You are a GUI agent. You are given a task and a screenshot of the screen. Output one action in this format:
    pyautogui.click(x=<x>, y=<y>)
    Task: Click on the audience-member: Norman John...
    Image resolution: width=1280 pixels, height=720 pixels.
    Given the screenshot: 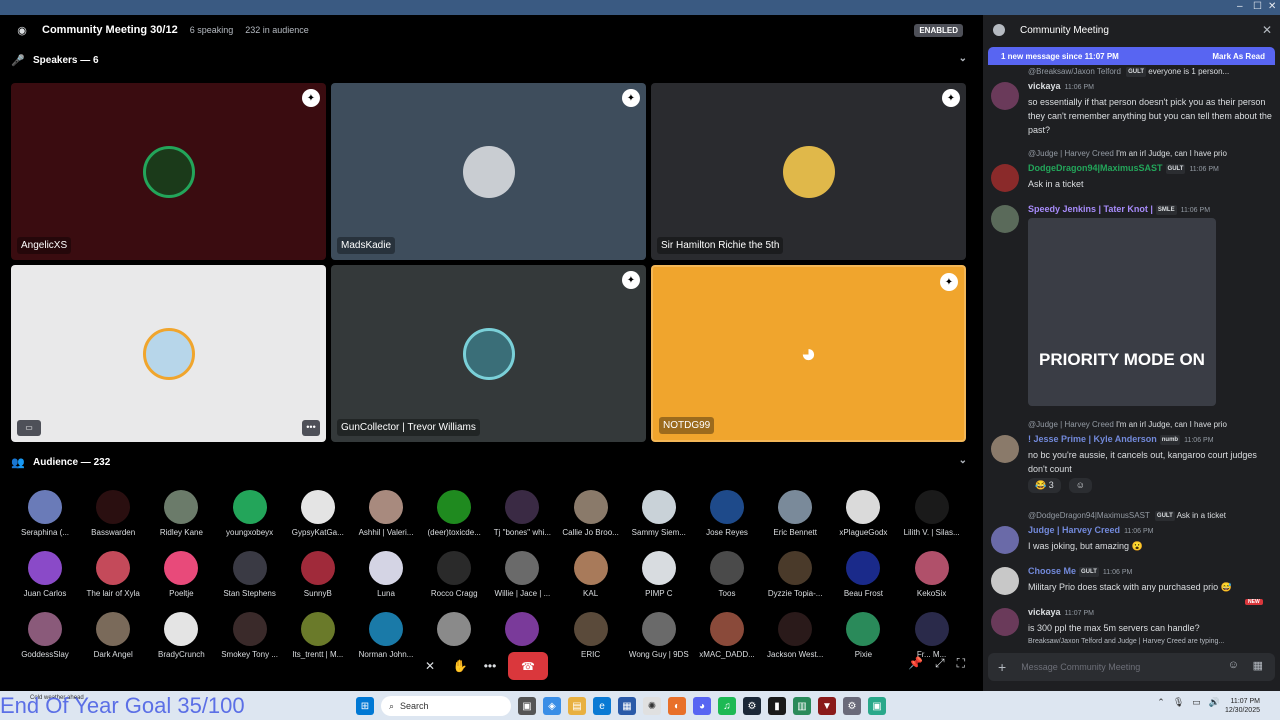 What is the action you would take?
    pyautogui.click(x=386, y=635)
    